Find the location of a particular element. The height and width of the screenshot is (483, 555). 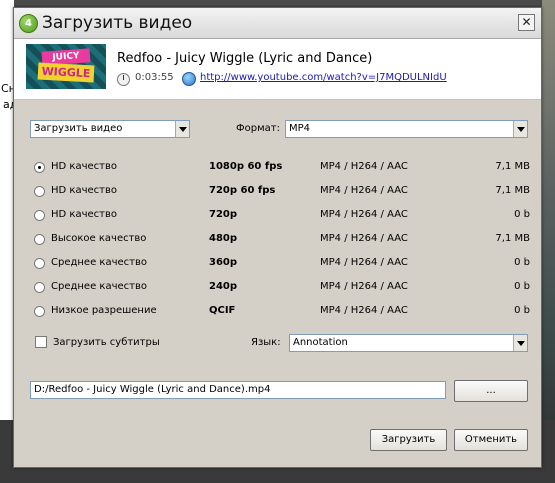

format-select: MP4 is located at coordinates (406, 129).